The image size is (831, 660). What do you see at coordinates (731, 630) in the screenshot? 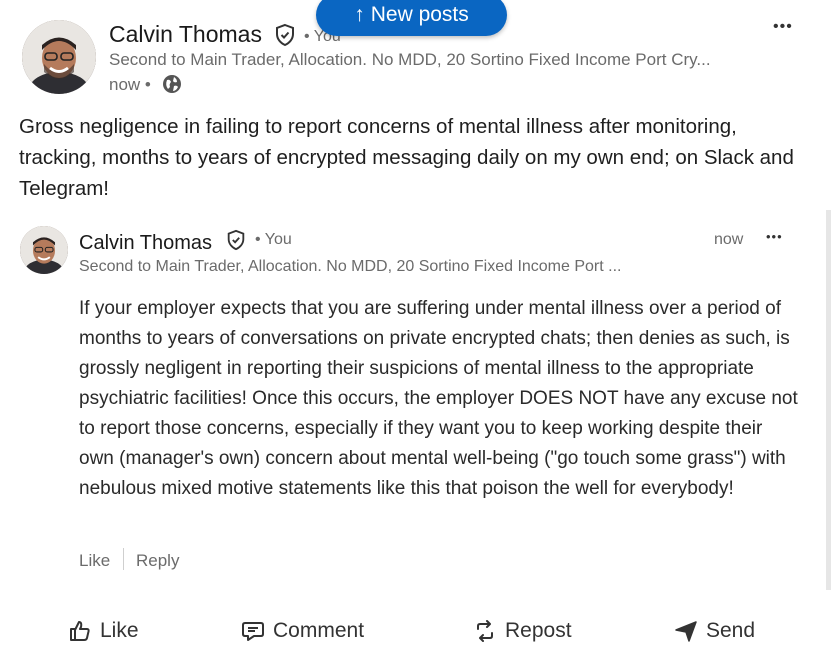
I see `send-label: Send` at bounding box center [731, 630].